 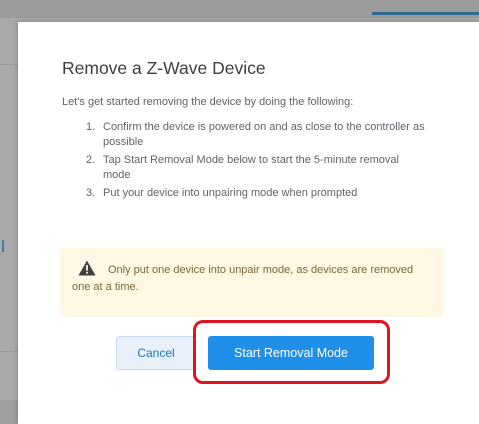 What do you see at coordinates (291, 353) in the screenshot?
I see `start-removal-mode-button: Start Removal Mode` at bounding box center [291, 353].